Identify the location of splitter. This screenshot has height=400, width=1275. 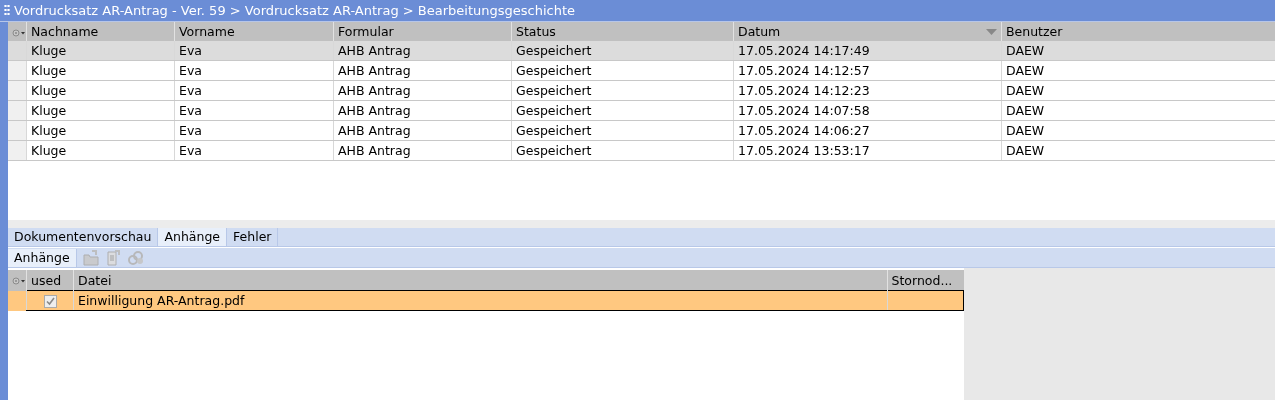
(641, 224).